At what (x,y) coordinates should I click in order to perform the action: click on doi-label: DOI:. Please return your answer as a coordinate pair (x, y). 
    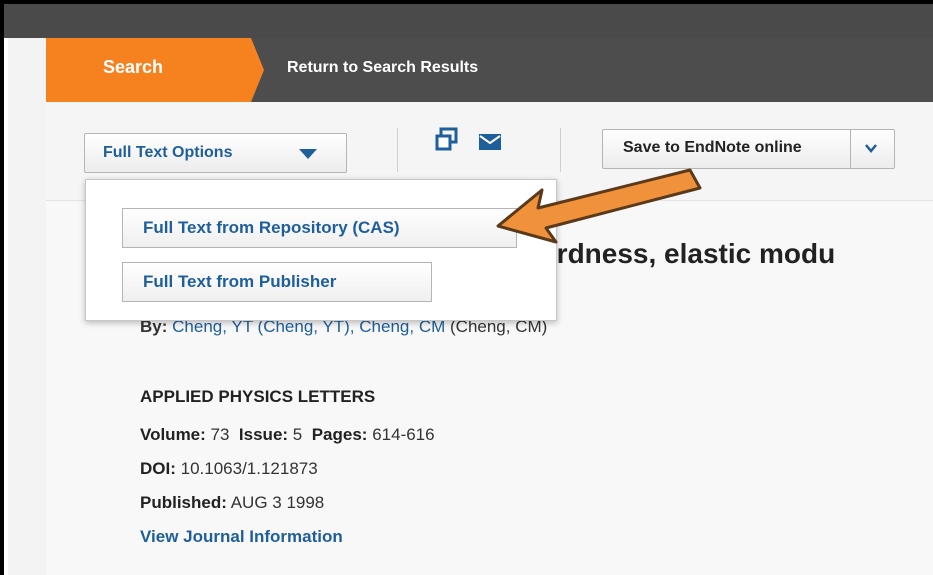
    Looking at the image, I should click on (158, 468).